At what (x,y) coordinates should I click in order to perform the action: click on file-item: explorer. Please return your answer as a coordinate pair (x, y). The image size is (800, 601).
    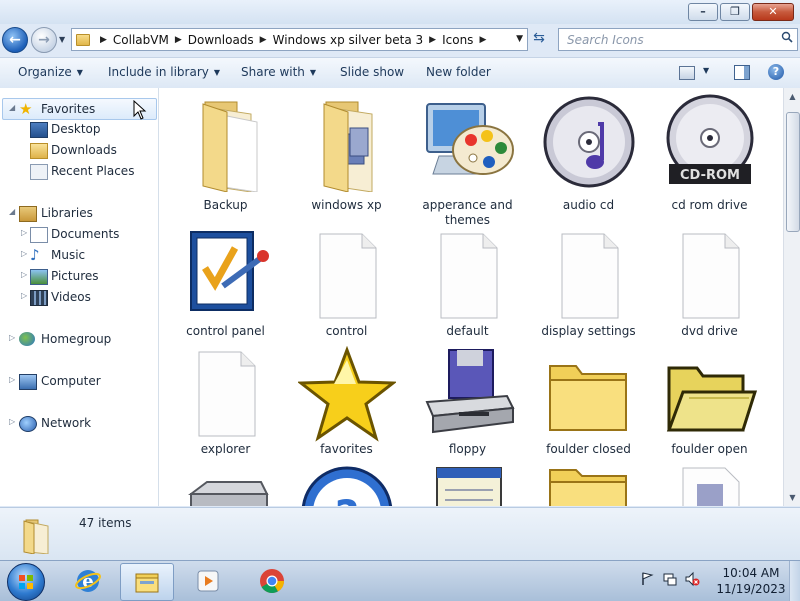
    Looking at the image, I should click on (225, 402).